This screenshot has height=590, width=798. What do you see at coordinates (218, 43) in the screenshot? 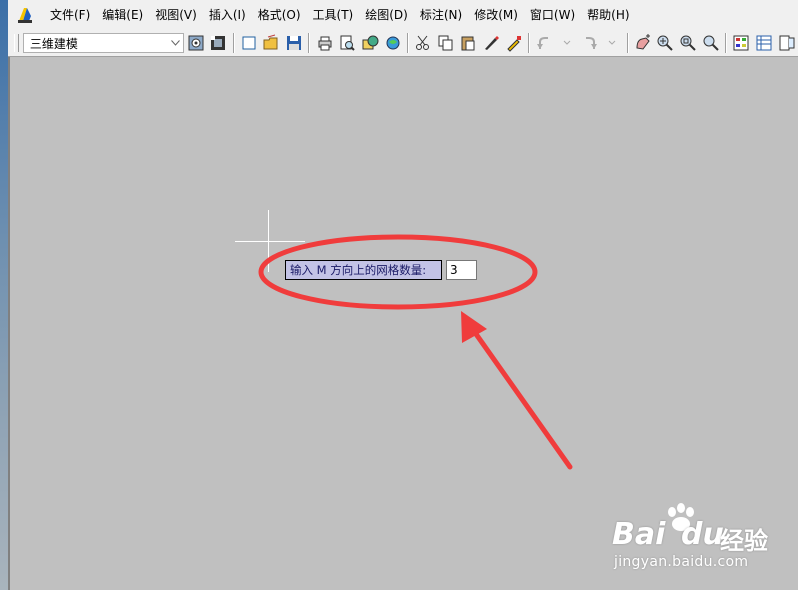
I see `save-workspace-icon` at bounding box center [218, 43].